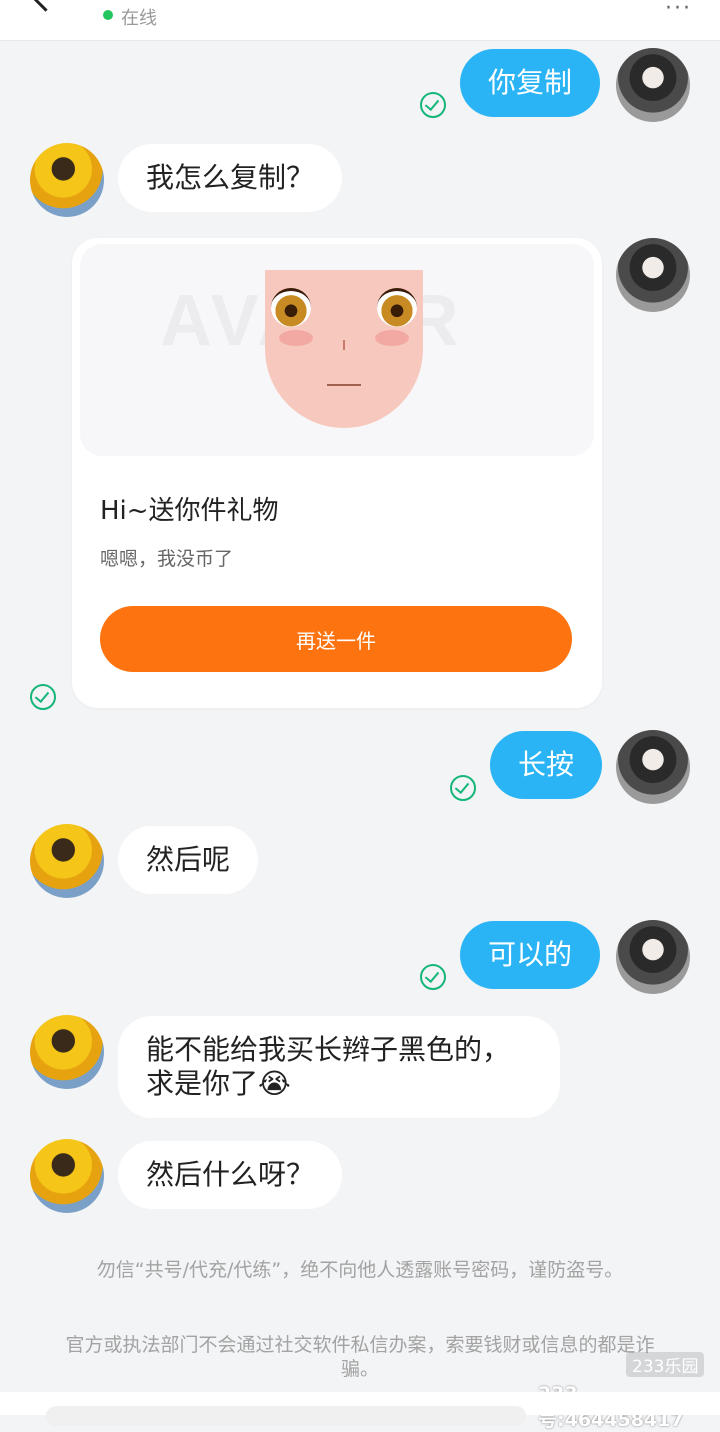 The width and height of the screenshot is (720, 1432). Describe the element at coordinates (397, 307) in the screenshot. I see `eye-right` at that location.